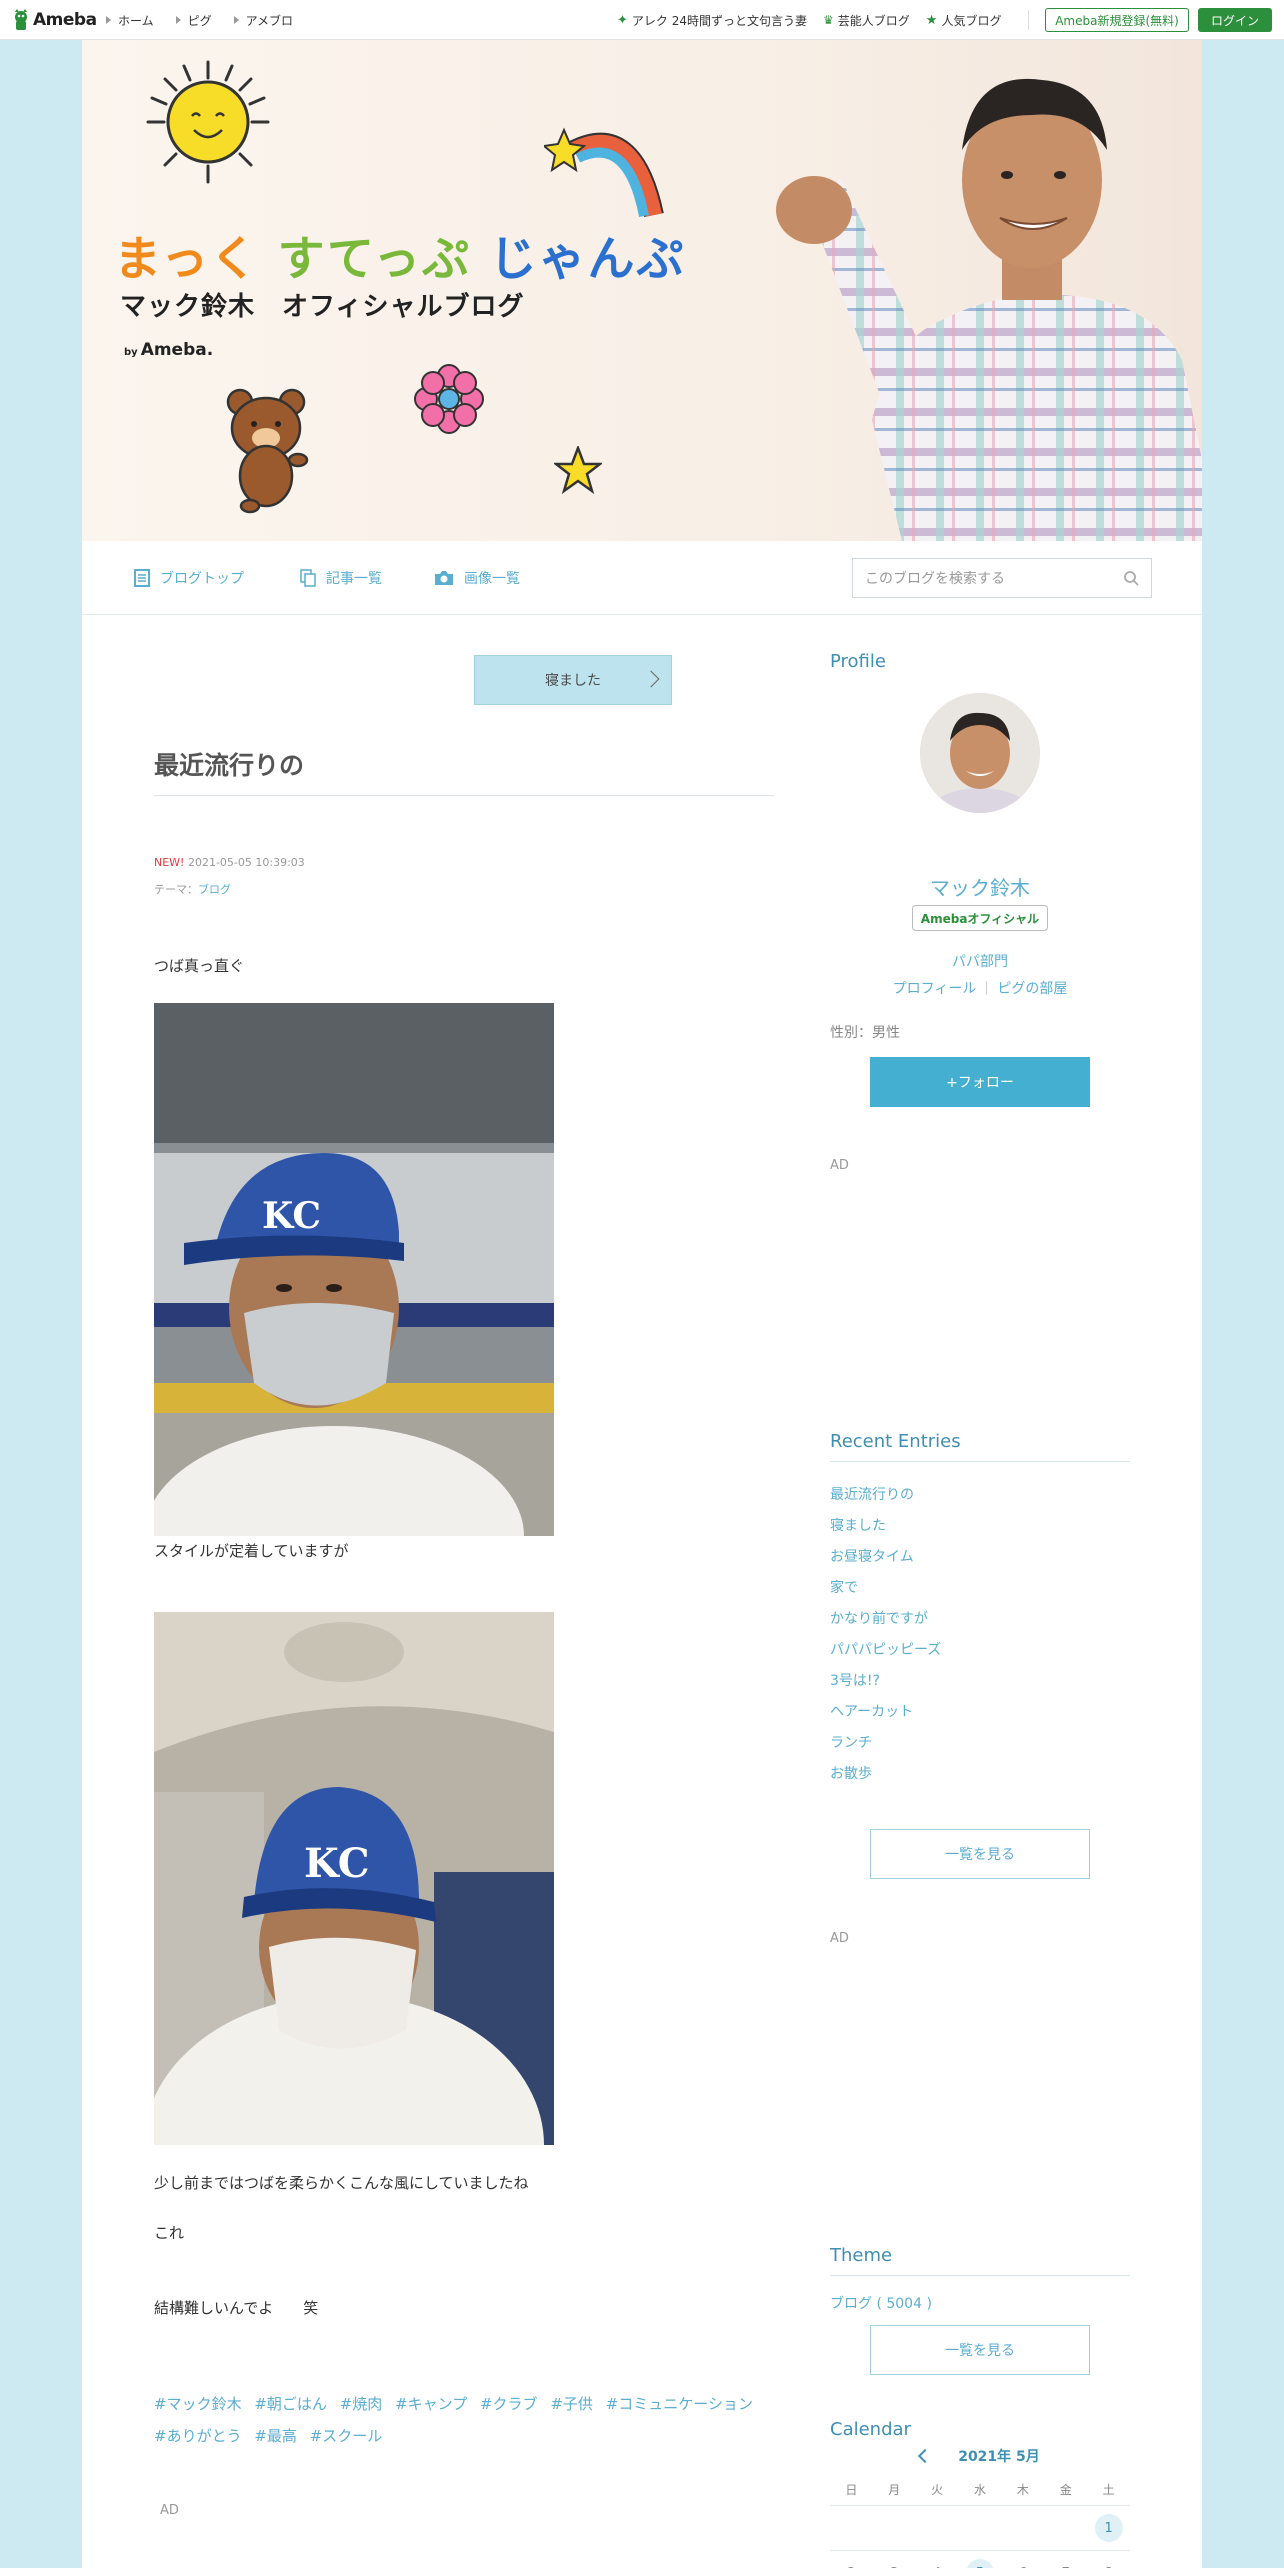 This screenshot has width=1284, height=2568. I want to click on star-icon: ★, so click(931, 20).